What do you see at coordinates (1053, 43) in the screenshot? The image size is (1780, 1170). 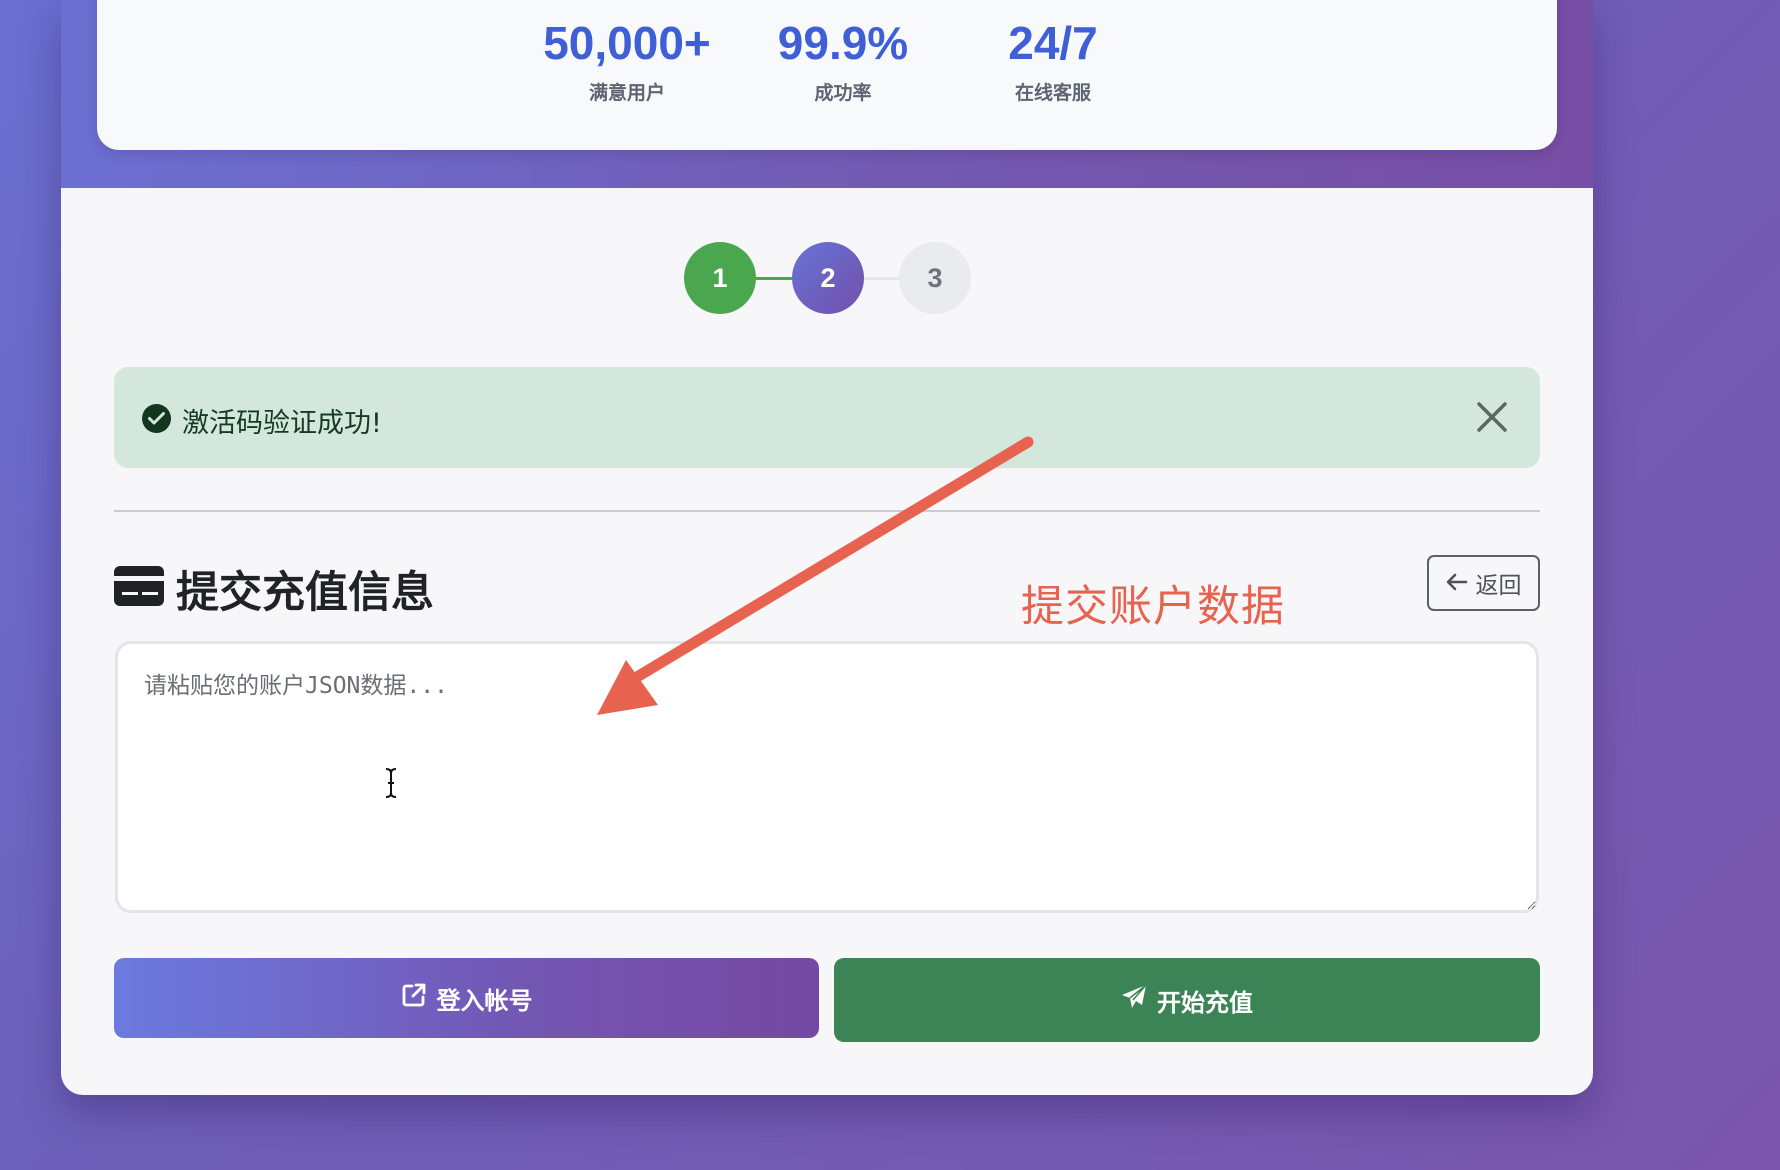 I see `stat-value: 24/7` at bounding box center [1053, 43].